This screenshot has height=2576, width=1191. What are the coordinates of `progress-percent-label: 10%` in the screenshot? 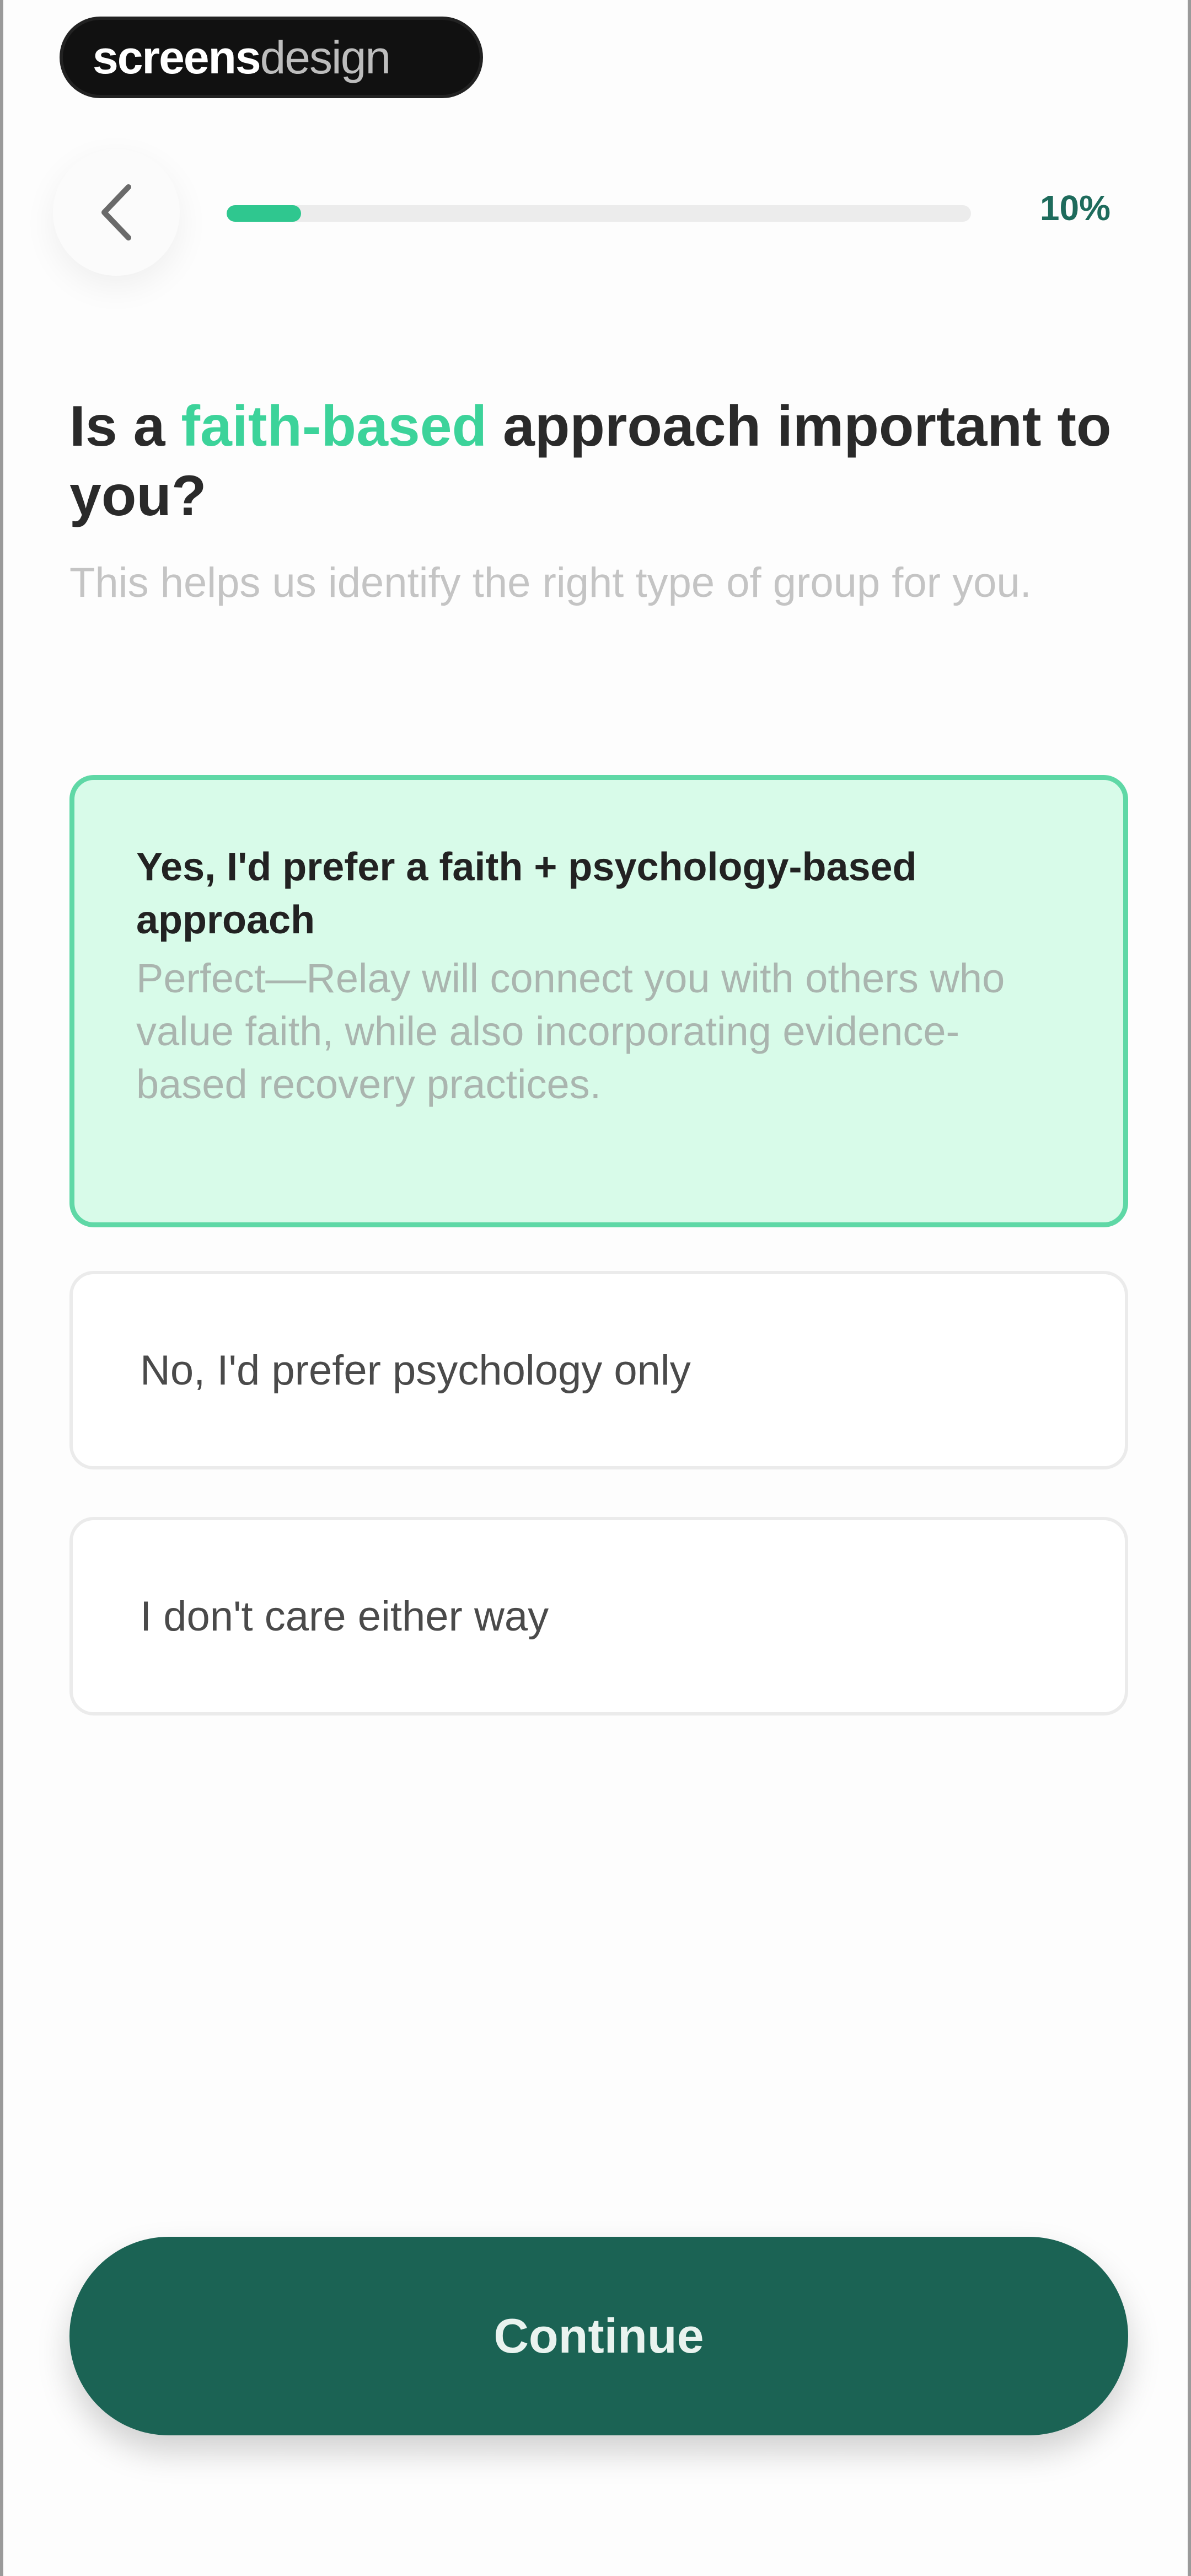 It's located at (1074, 208).